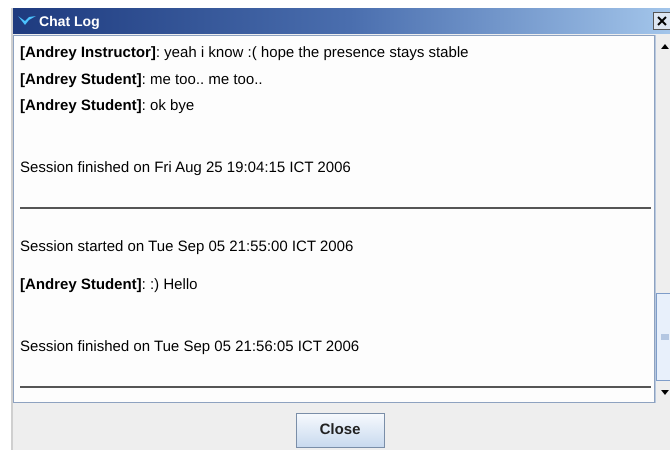  Describe the element at coordinates (185, 168) in the screenshot. I see `session-note: Session finished on Fri Aug 25 19:04:15 ICT 2006` at that location.